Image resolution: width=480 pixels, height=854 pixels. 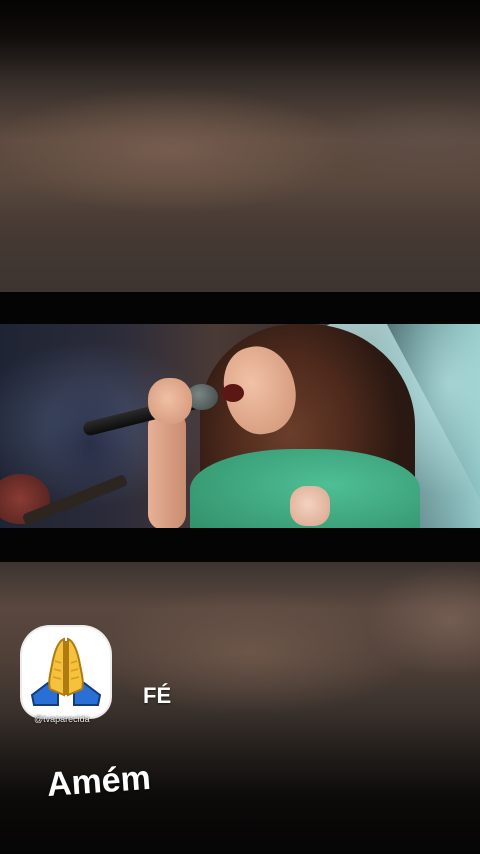 I want to click on letterbox-bar-top, so click(x=240, y=308).